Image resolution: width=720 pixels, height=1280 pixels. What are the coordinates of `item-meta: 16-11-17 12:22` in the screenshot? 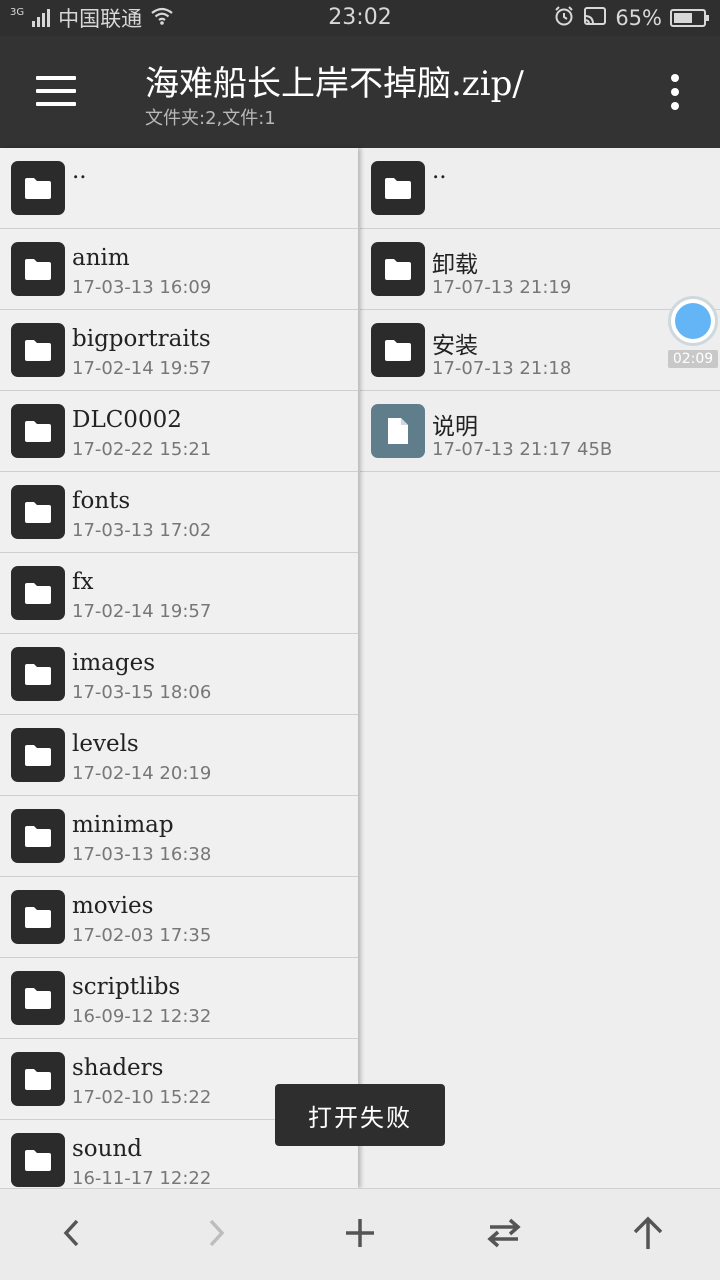 It's located at (142, 1178).